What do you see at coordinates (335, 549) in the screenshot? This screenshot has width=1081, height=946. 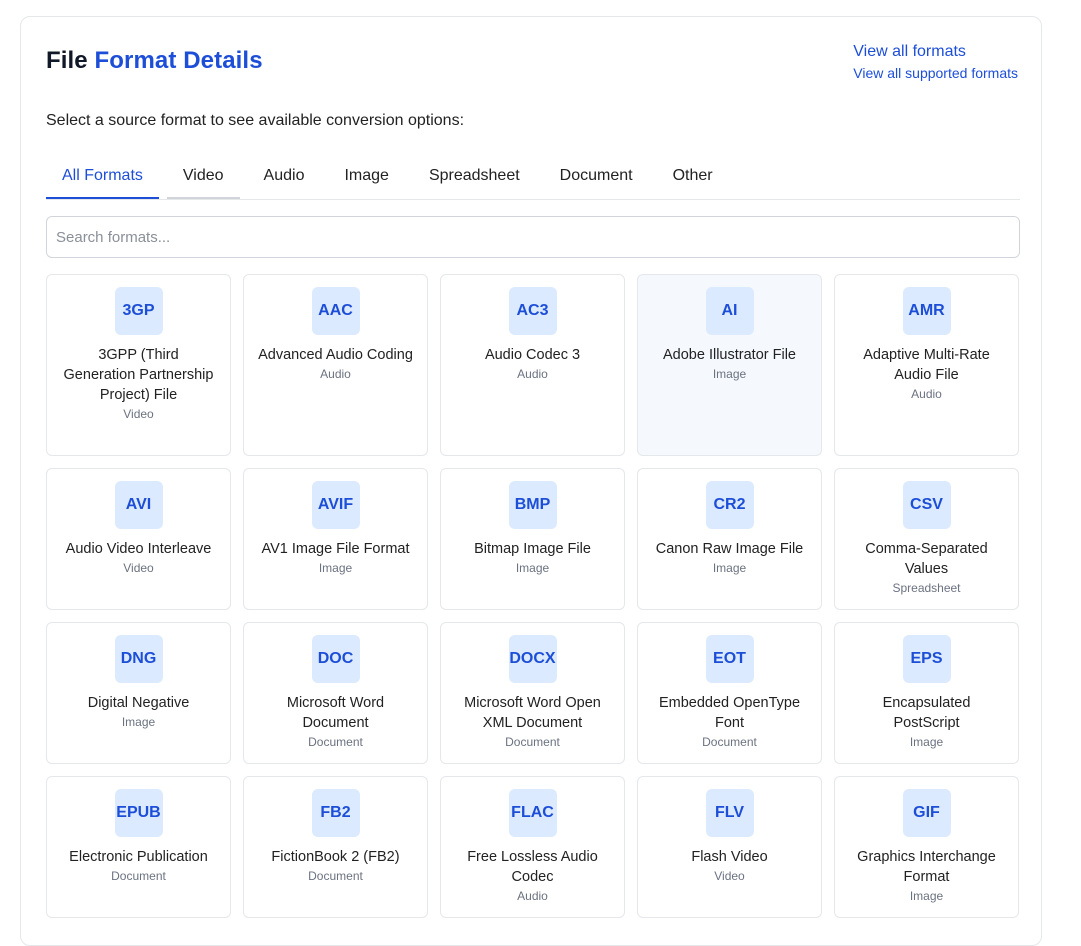 I see `format-name: AV1 Image File Format` at bounding box center [335, 549].